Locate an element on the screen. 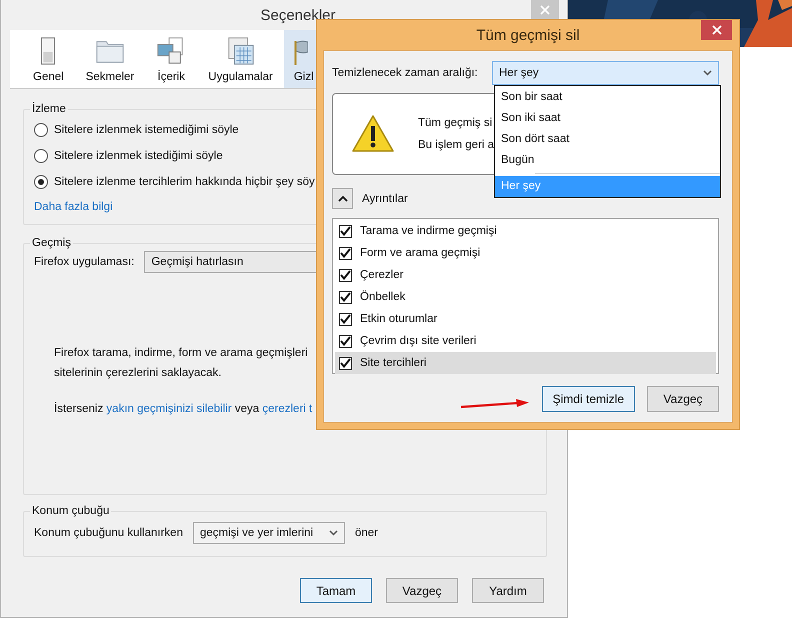 This screenshot has height=621, width=792. group-title: Konum çubuğu is located at coordinates (70, 511).